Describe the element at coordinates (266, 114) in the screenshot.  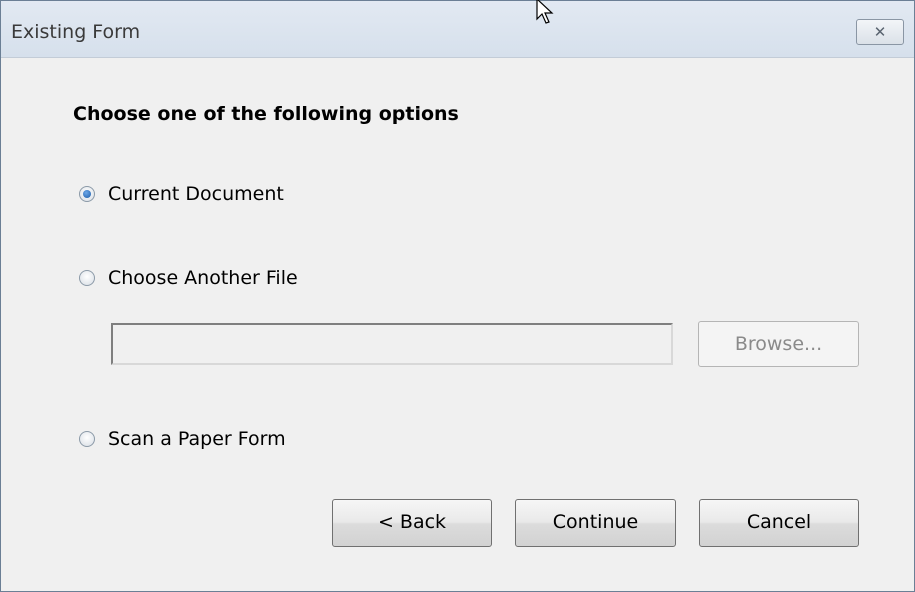
I see `options-heading: Choose one of the following options` at that location.